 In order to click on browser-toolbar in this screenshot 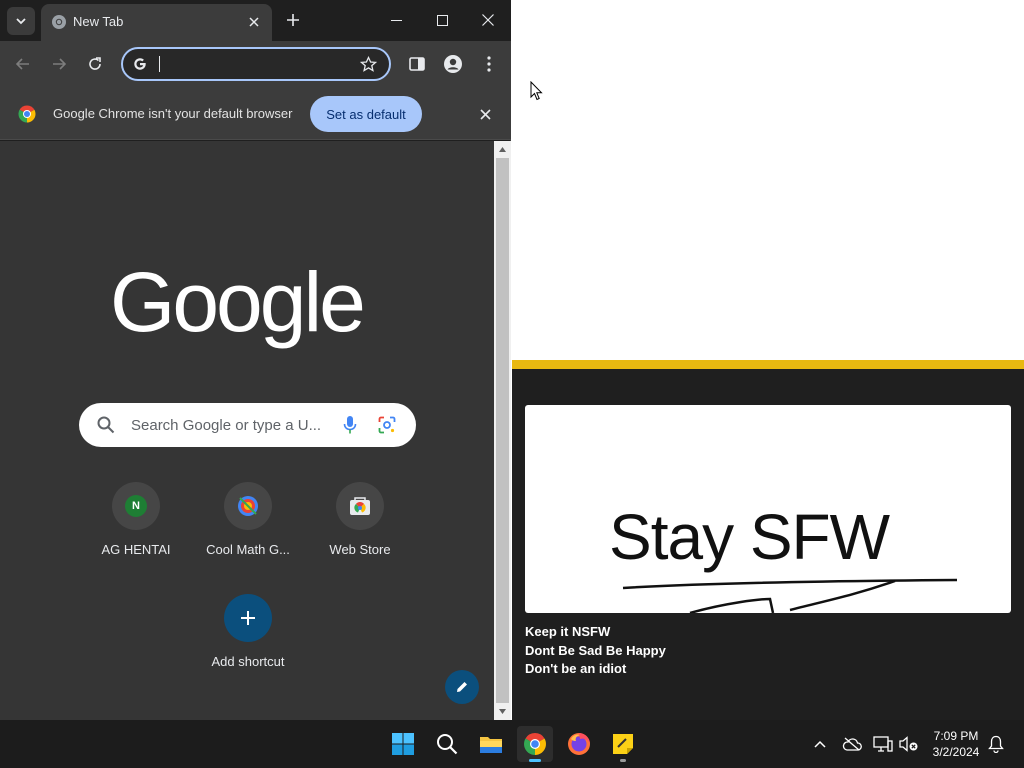, I will do `click(255, 64)`.